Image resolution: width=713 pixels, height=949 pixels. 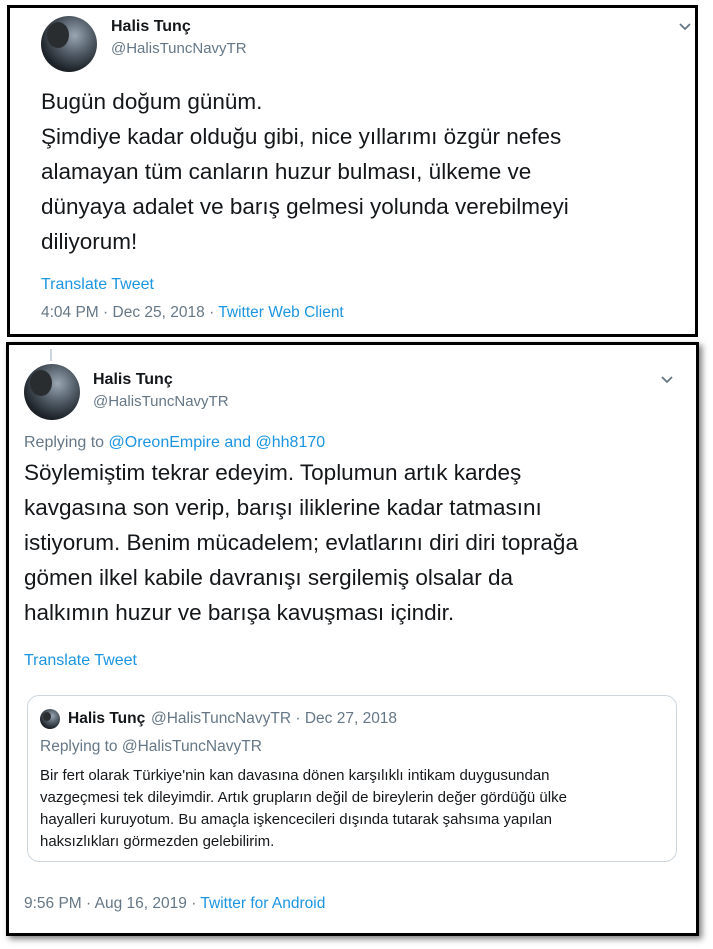 I want to click on quoted-author-name: Halis Tunç, so click(x=107, y=718).